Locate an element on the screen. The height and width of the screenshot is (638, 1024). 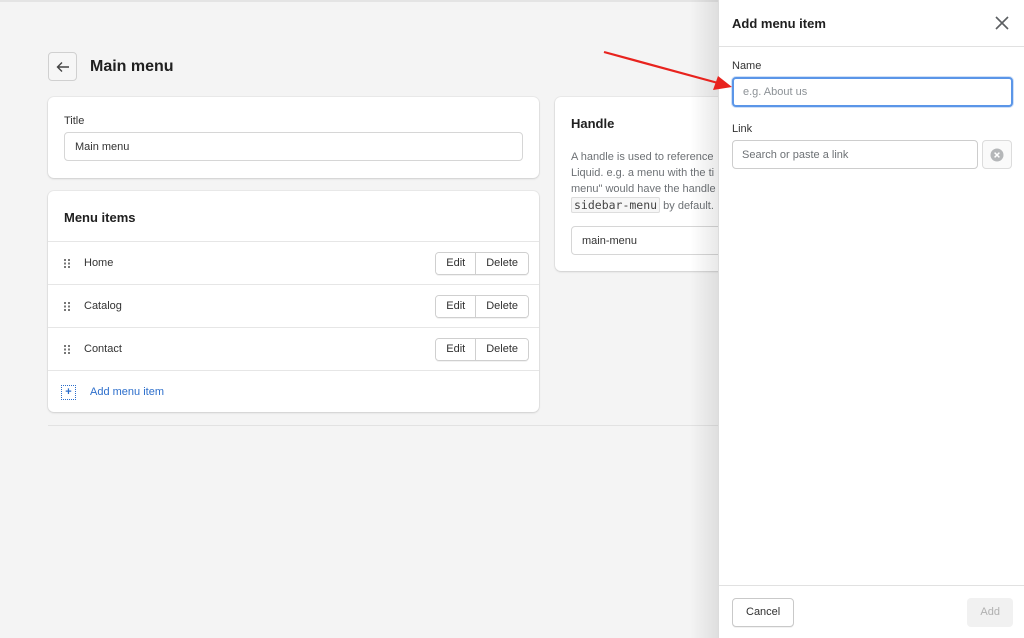
clear-circle-icon is located at coordinates (997, 154).